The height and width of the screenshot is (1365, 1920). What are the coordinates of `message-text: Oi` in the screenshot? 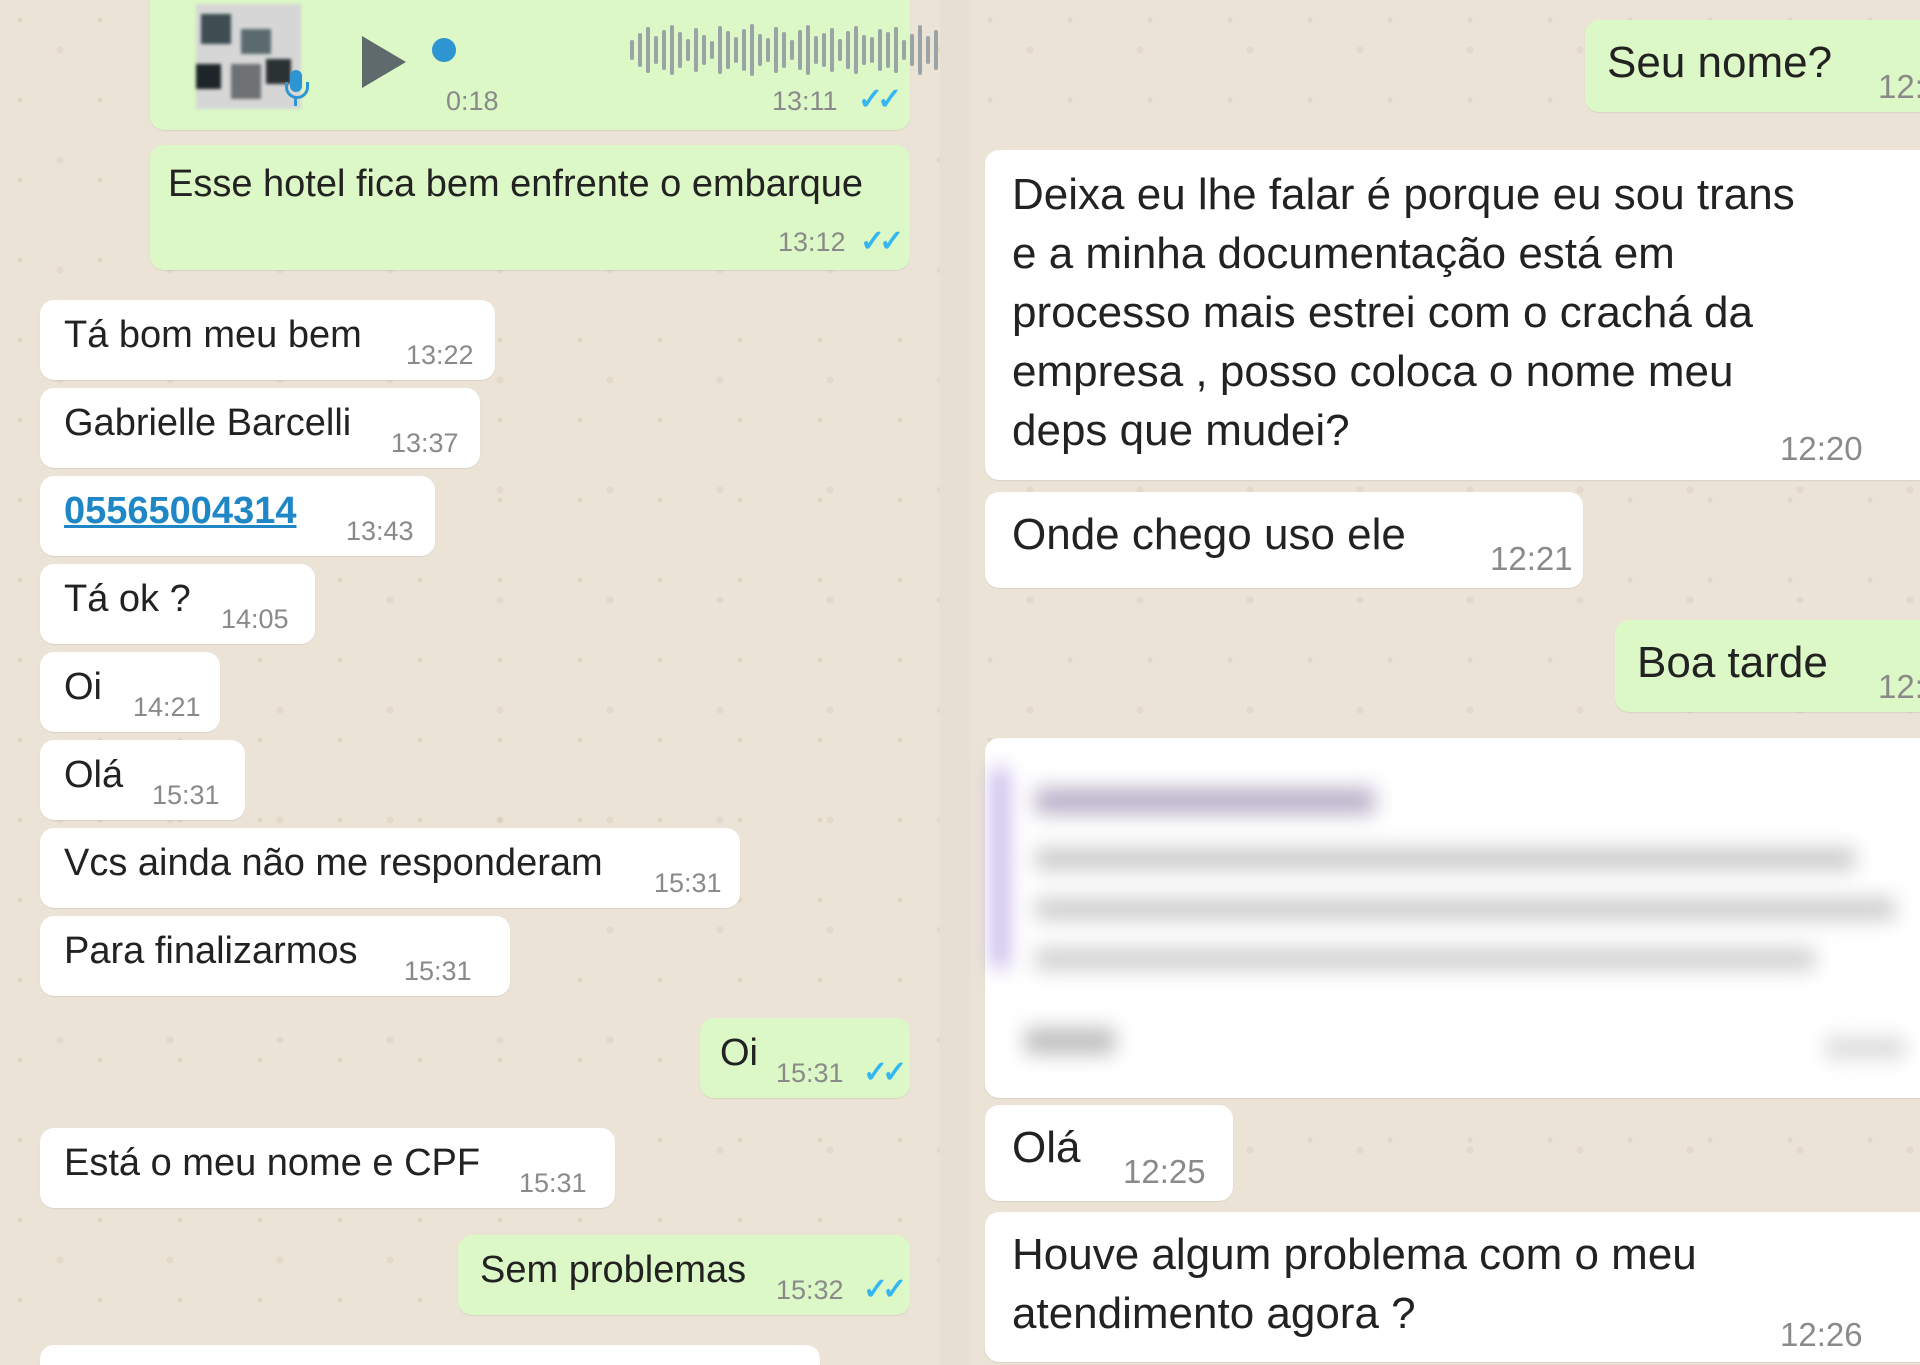 It's located at (83, 687).